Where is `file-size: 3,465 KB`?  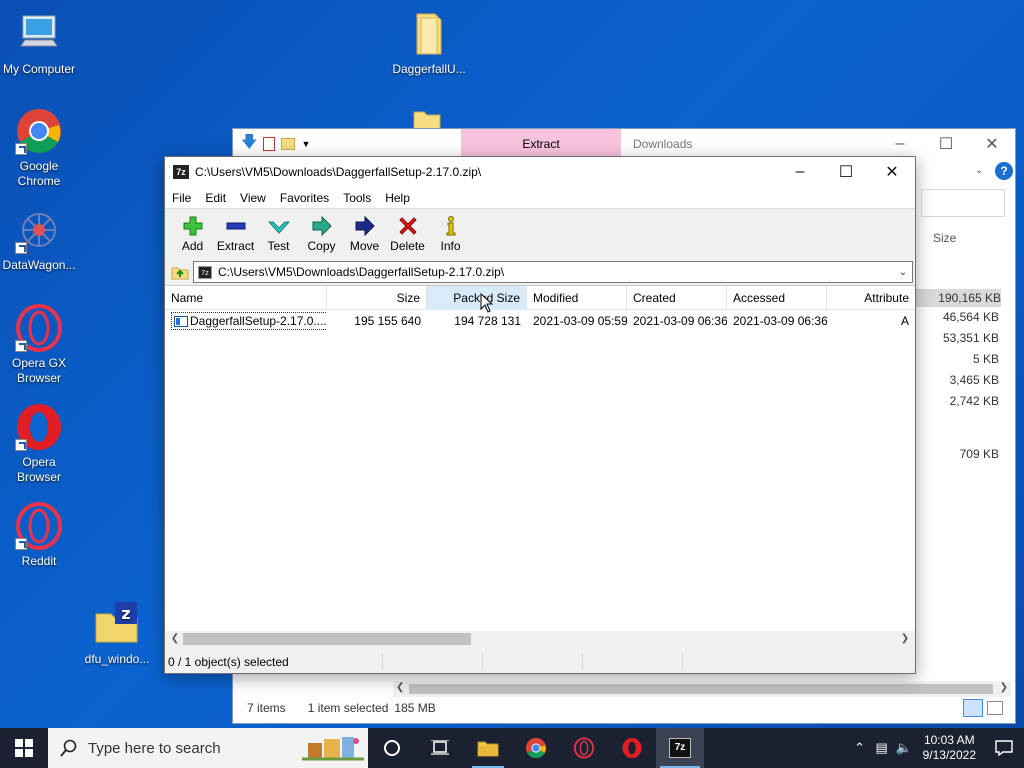
file-size: 3,465 KB is located at coordinates (974, 380).